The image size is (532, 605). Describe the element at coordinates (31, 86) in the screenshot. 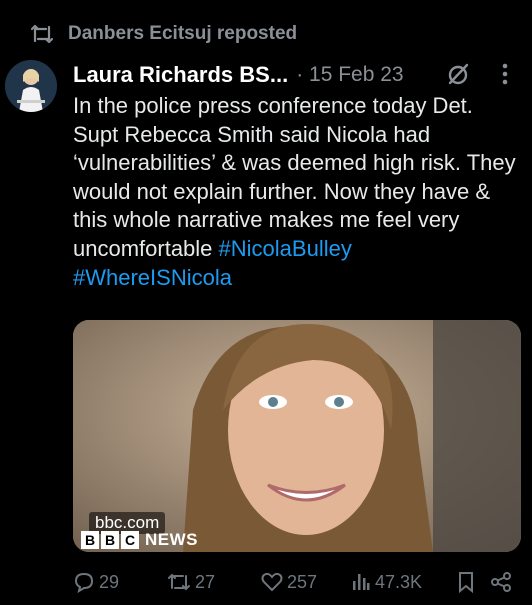

I see `author-avatar` at that location.